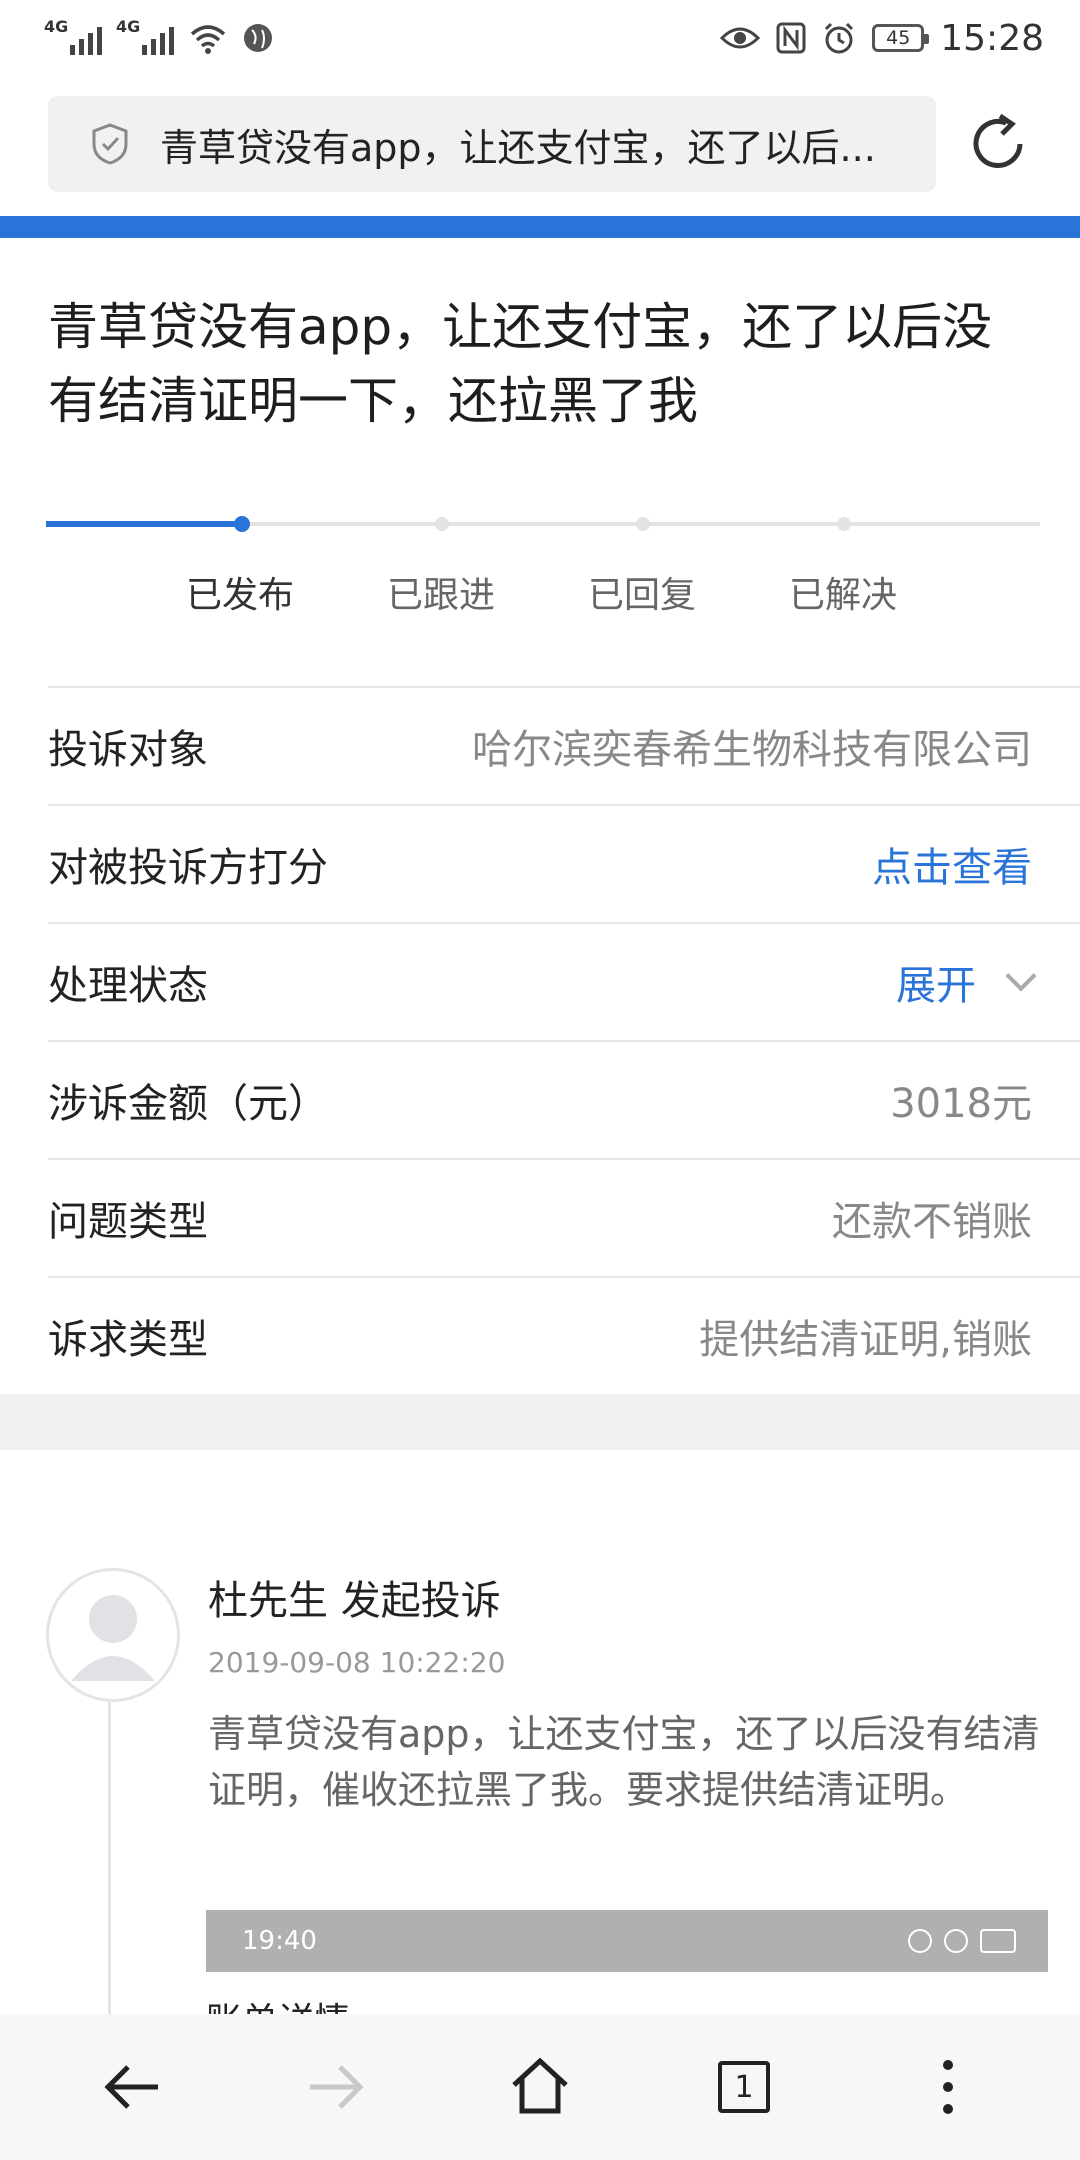 The height and width of the screenshot is (2160, 1080). What do you see at coordinates (540, 38) in the screenshot?
I see `status-bar: 4G 4G 45 15:28` at bounding box center [540, 38].